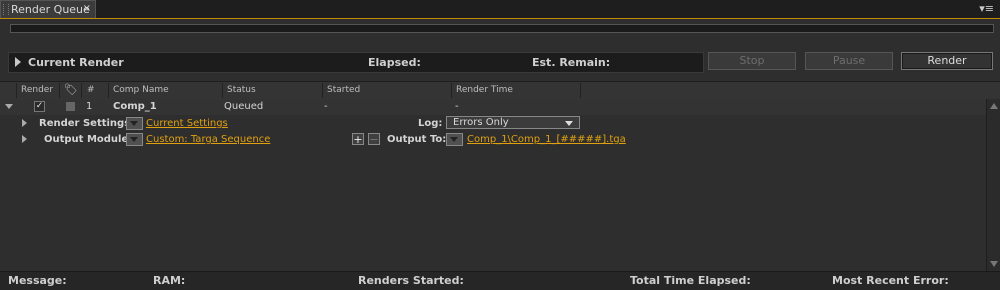 This screenshot has height=290, width=1000. I want to click on col-render-time: Render Time, so click(484, 90).